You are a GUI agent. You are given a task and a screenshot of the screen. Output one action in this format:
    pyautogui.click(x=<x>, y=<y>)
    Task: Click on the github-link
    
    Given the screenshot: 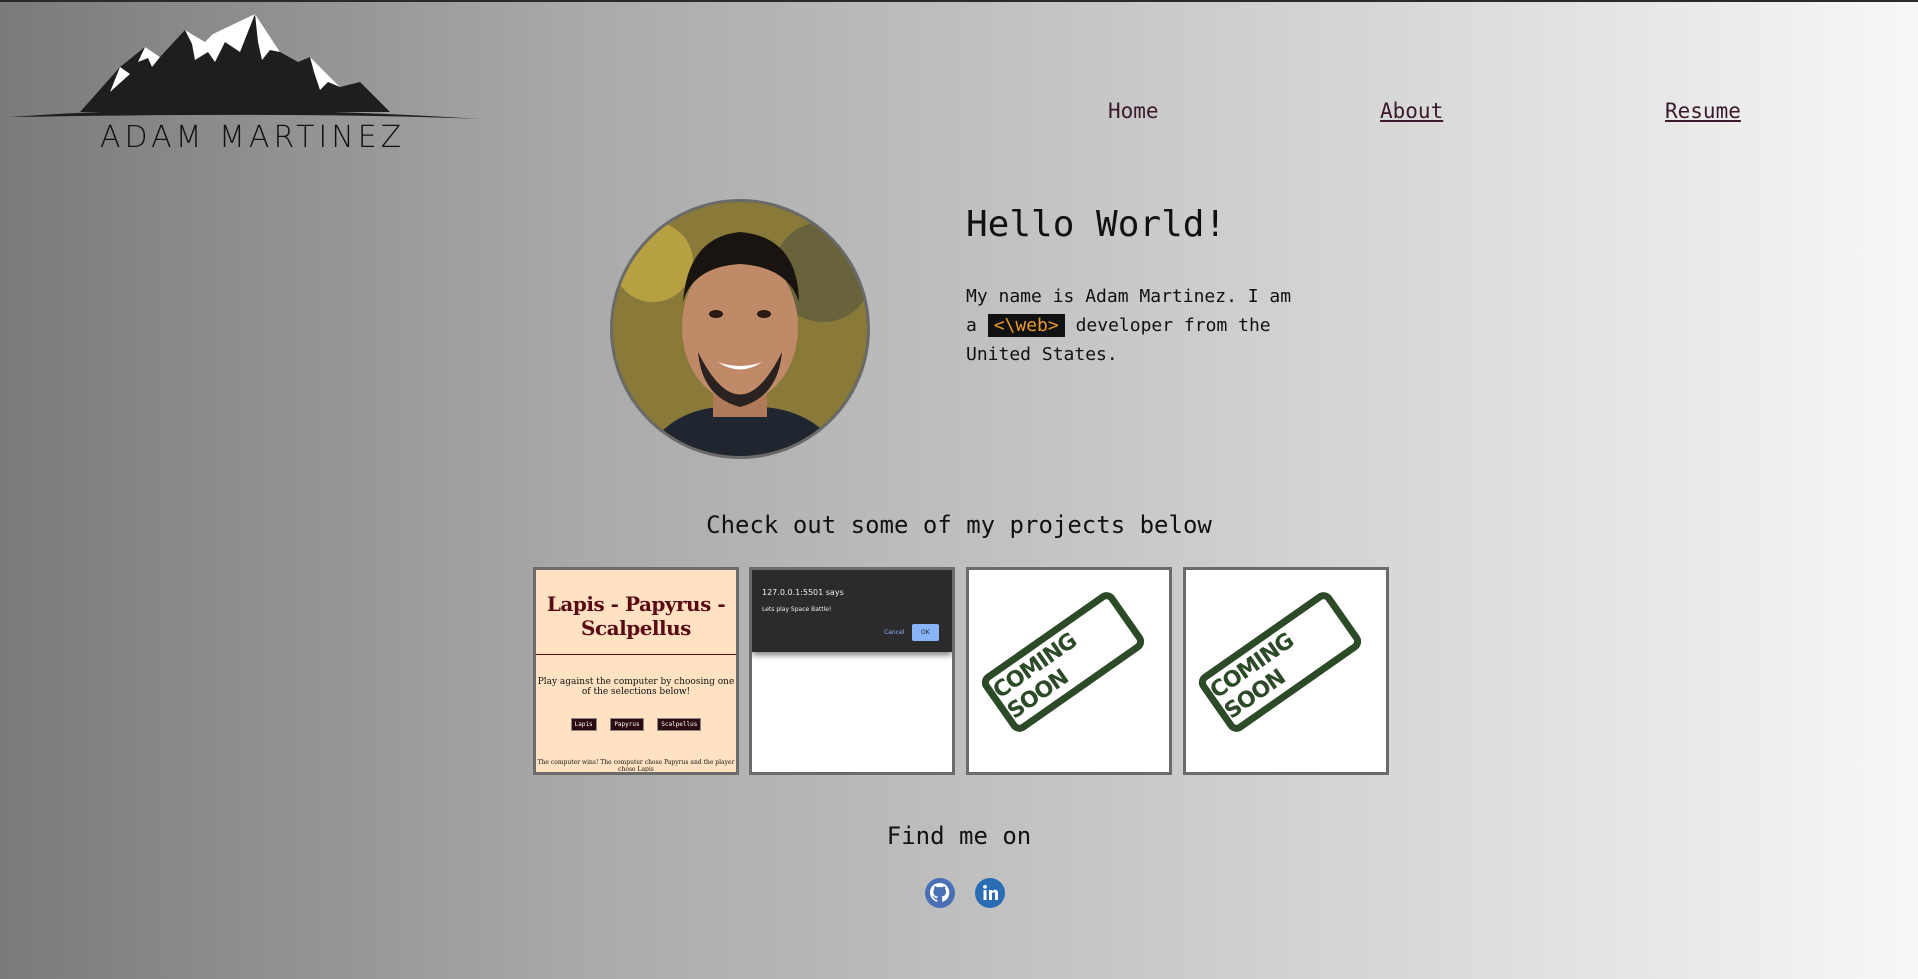 What is the action you would take?
    pyautogui.click(x=940, y=893)
    